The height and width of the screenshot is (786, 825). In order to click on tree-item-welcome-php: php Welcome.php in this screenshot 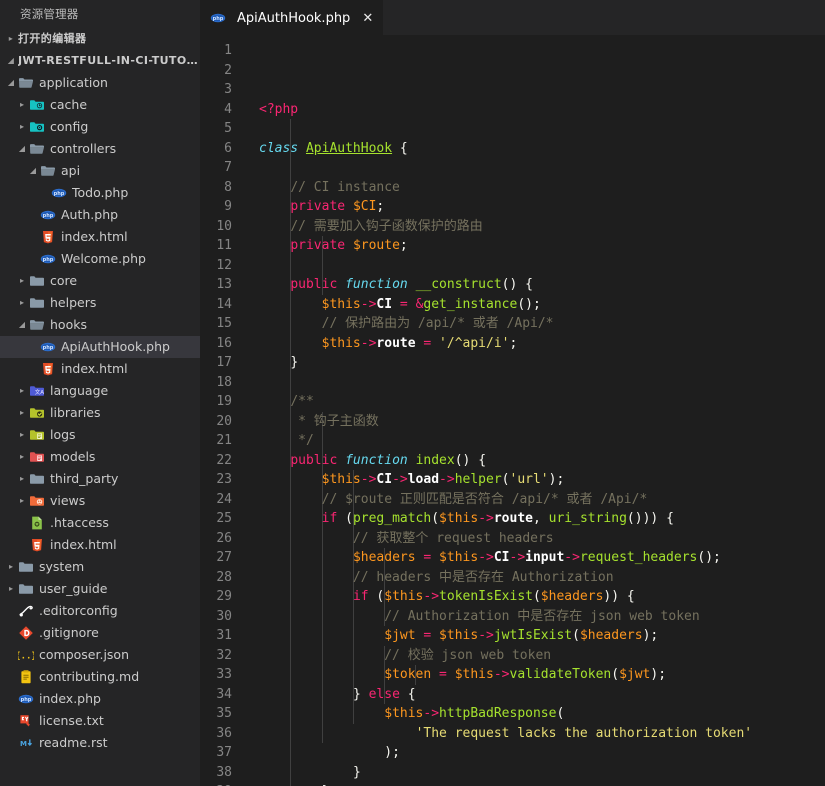, I will do `click(100, 259)`.